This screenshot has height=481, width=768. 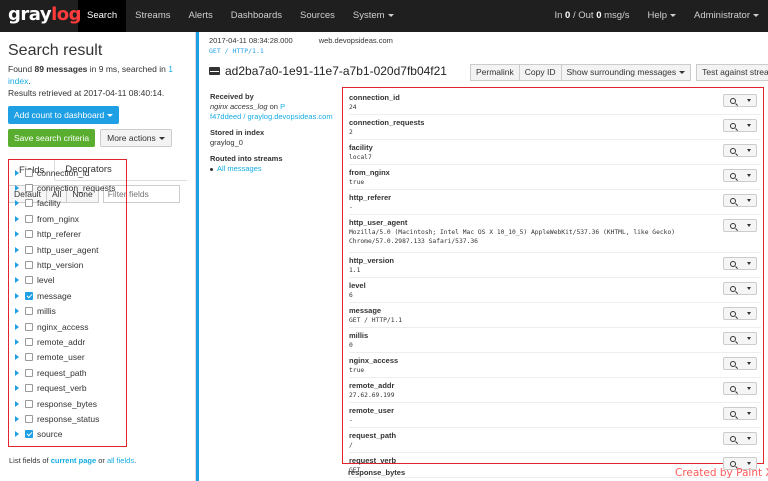 I want to click on nav-system: System, so click(x=373, y=16).